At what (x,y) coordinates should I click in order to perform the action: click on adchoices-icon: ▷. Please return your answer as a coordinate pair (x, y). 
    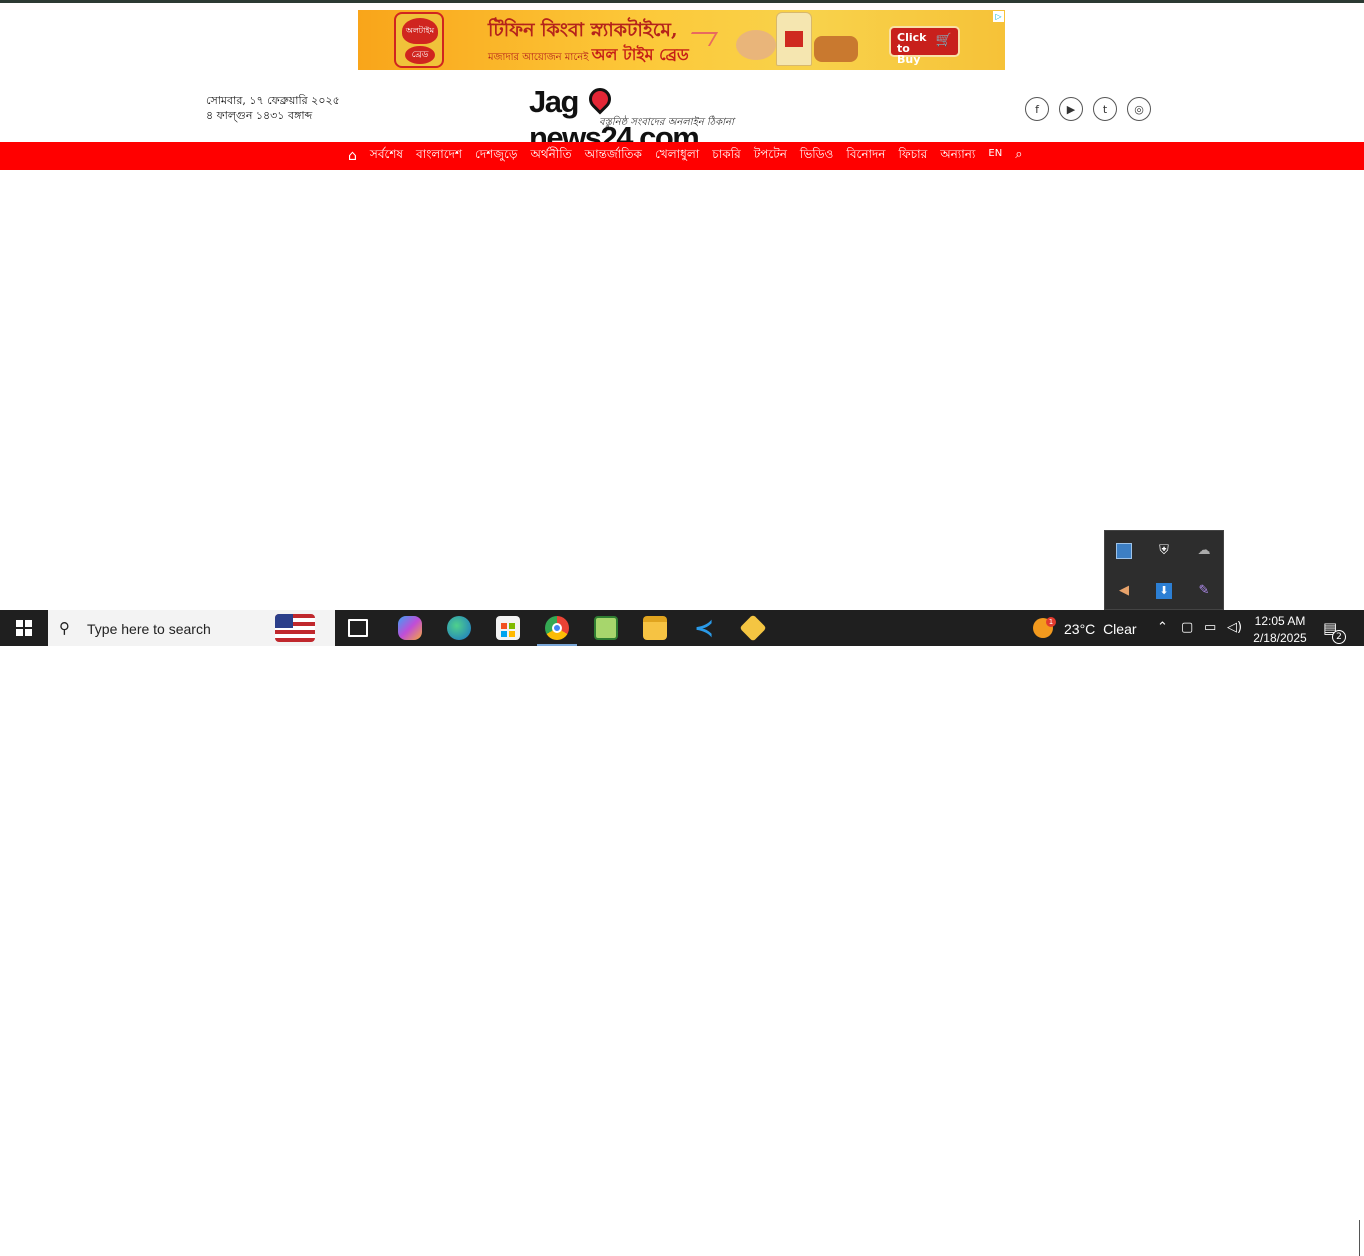
    Looking at the image, I should click on (998, 16).